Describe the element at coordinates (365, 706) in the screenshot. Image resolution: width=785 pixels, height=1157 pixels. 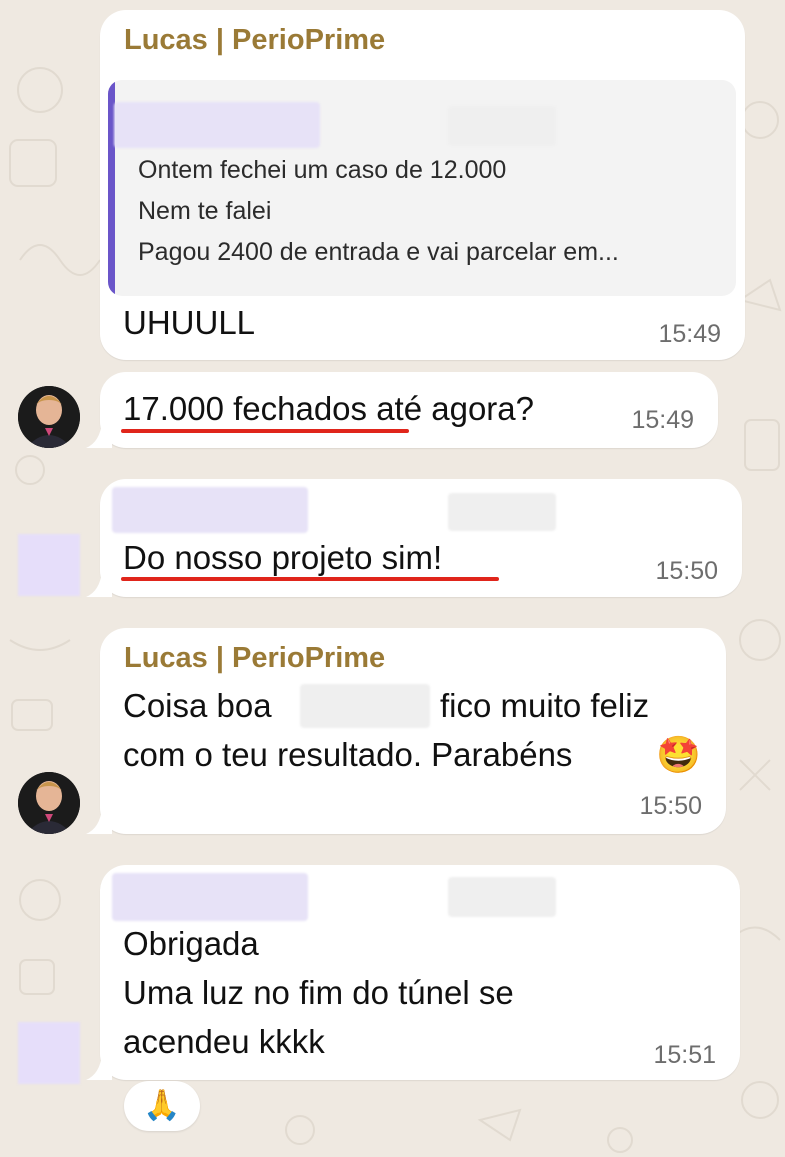
I see `blurred-recipient-name` at that location.